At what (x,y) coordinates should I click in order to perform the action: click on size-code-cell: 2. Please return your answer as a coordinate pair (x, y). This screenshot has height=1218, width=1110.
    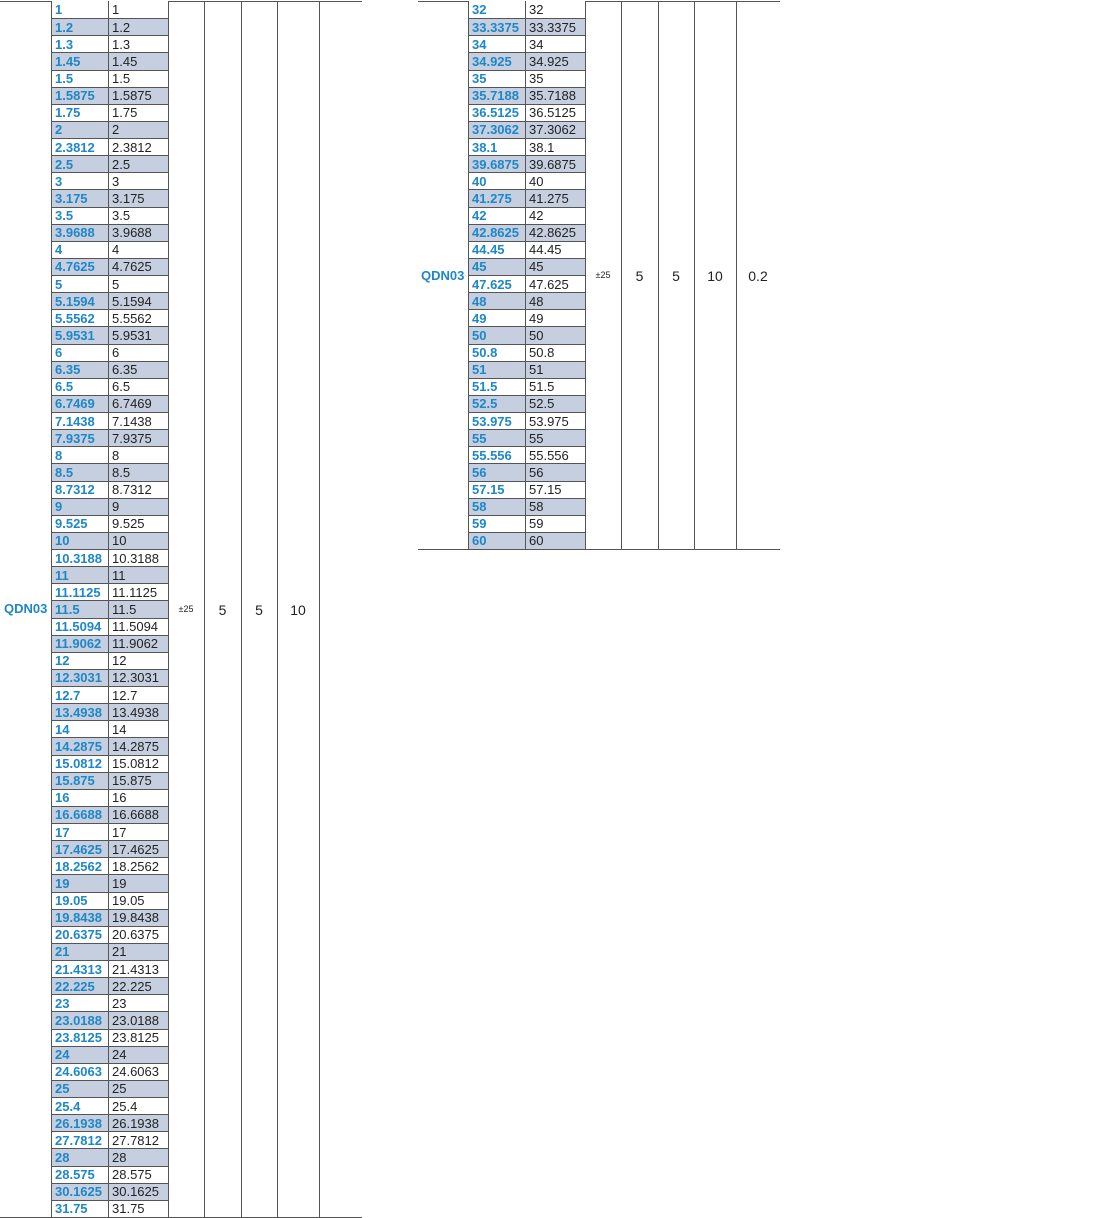
    Looking at the image, I should click on (80, 129).